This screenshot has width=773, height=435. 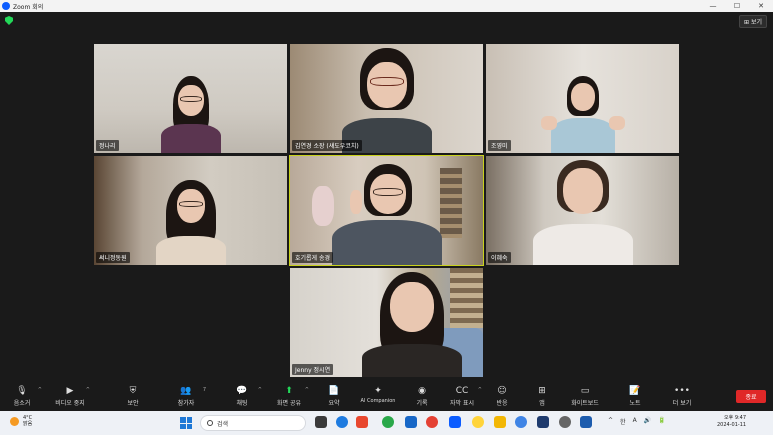 What do you see at coordinates (253, 423) in the screenshot?
I see `taskbar-search: 검색` at bounding box center [253, 423].